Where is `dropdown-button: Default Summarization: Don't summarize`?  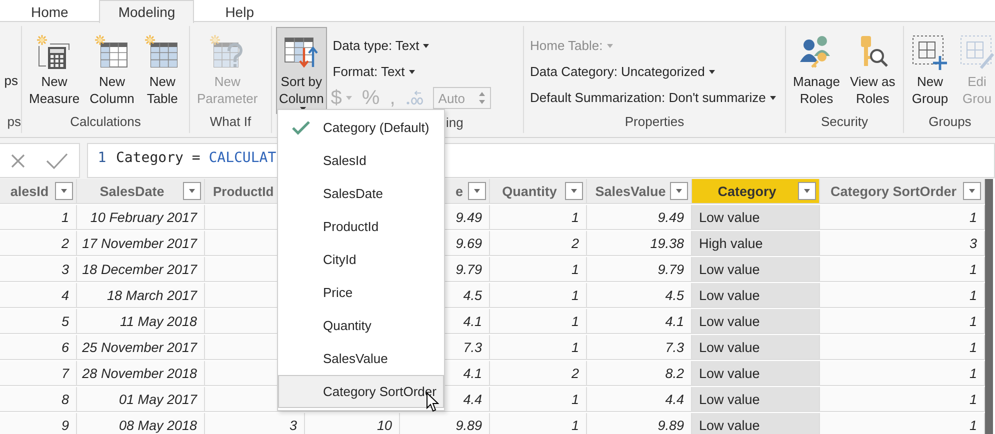
dropdown-button: Default Summarization: Don't summarize is located at coordinates (653, 97).